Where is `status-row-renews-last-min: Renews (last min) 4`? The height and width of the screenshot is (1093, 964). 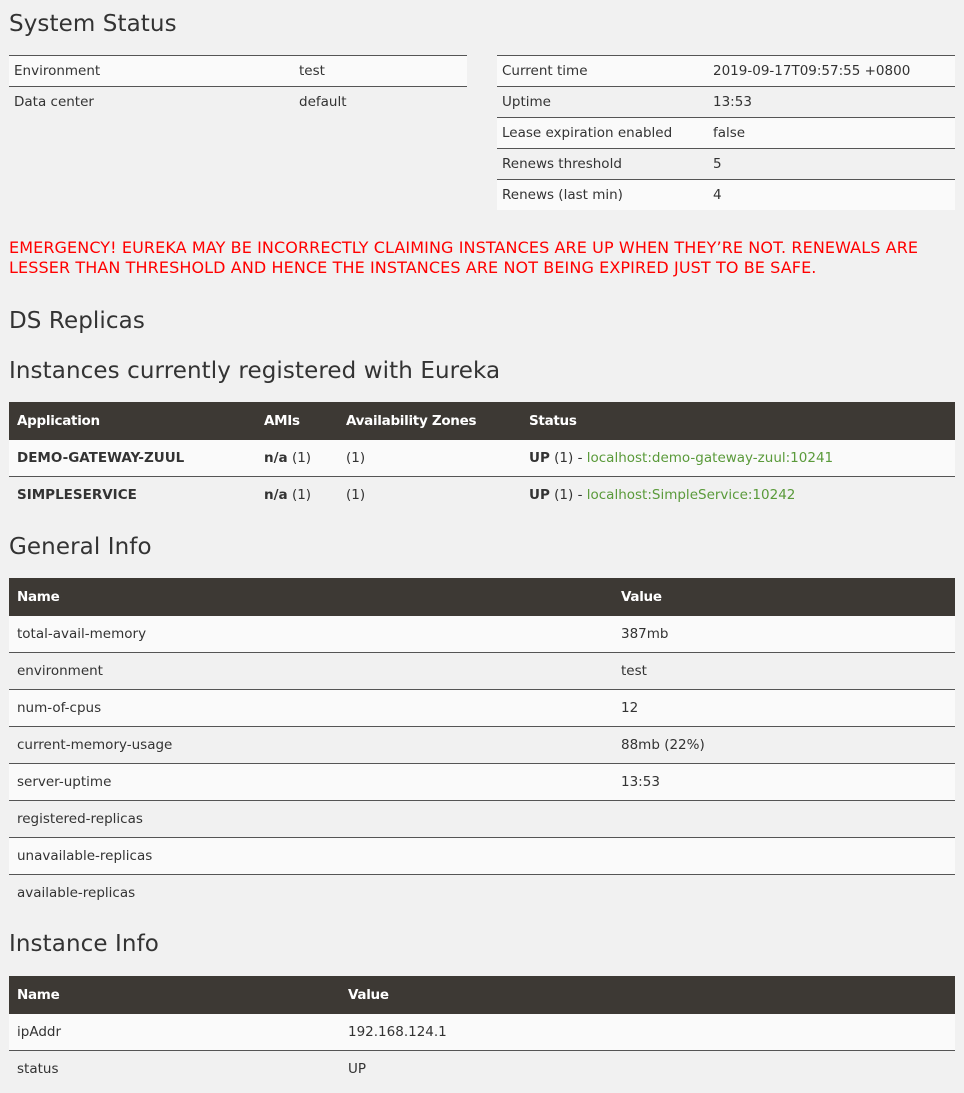 status-row-renews-last-min: Renews (last min) 4 is located at coordinates (726, 194).